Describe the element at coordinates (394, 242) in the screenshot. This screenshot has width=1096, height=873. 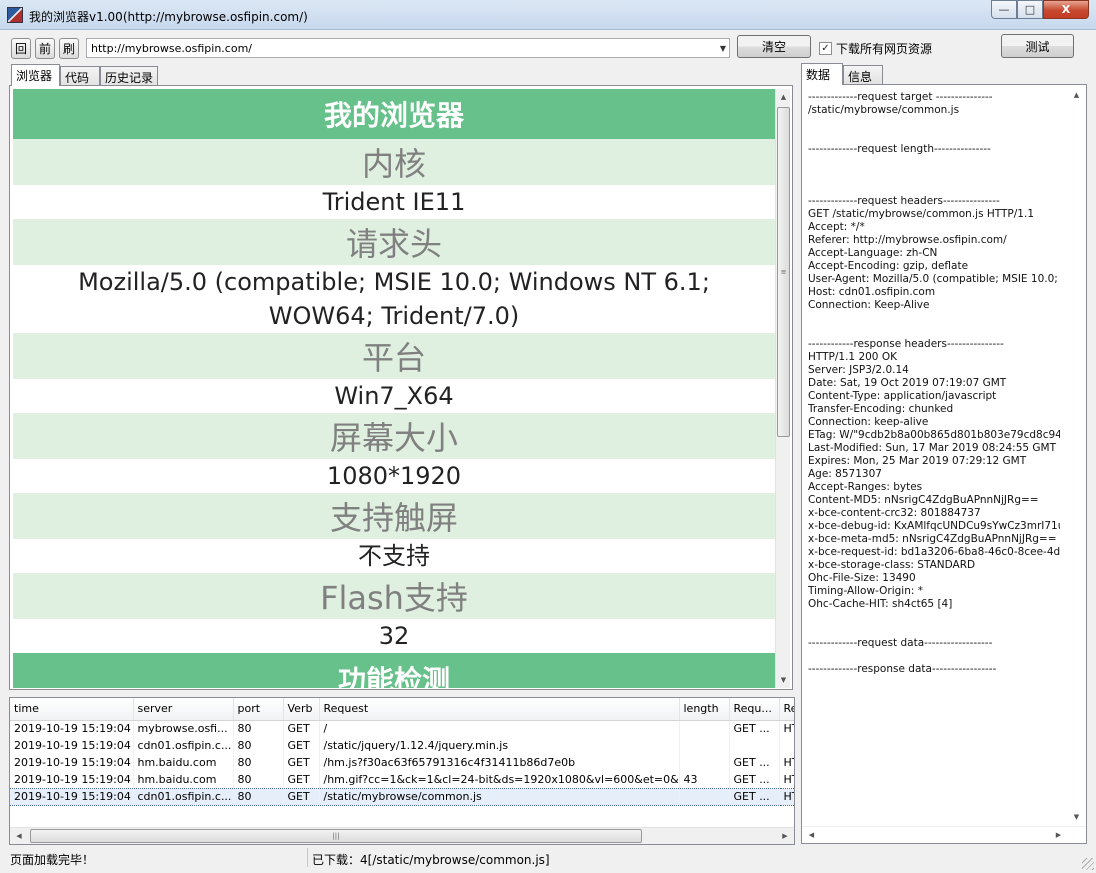
I see `info-label-headers: 请求头` at that location.